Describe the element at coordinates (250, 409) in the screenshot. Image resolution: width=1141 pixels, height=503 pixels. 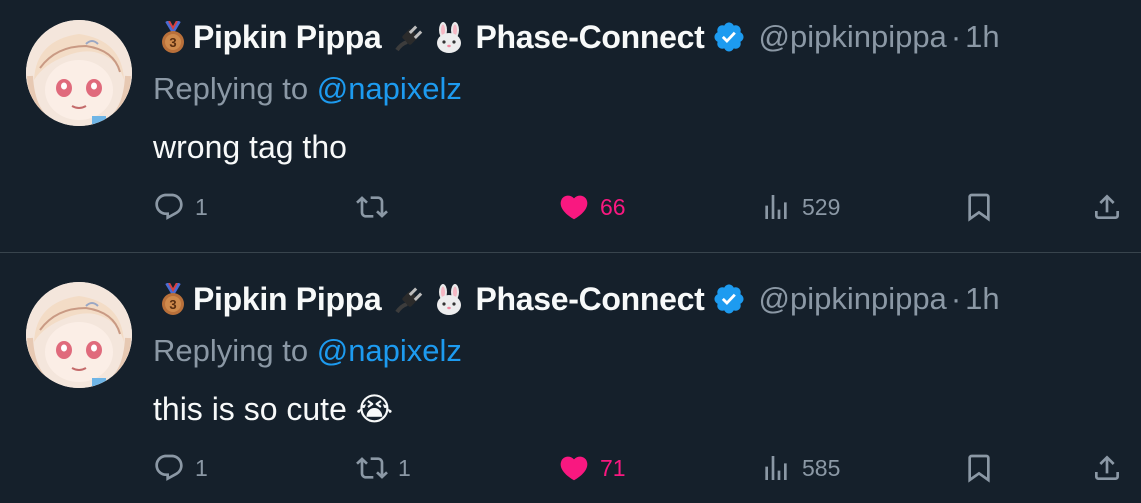
I see `tweet-text-content: this is so cute` at that location.